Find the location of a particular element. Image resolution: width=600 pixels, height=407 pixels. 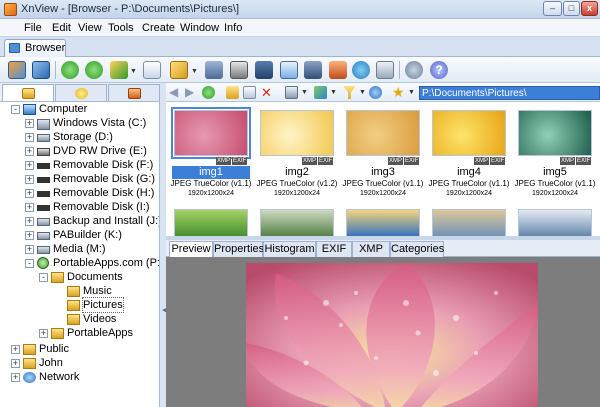

tree-node-portableapps: + PortableApps is located at coordinates (79, 333).